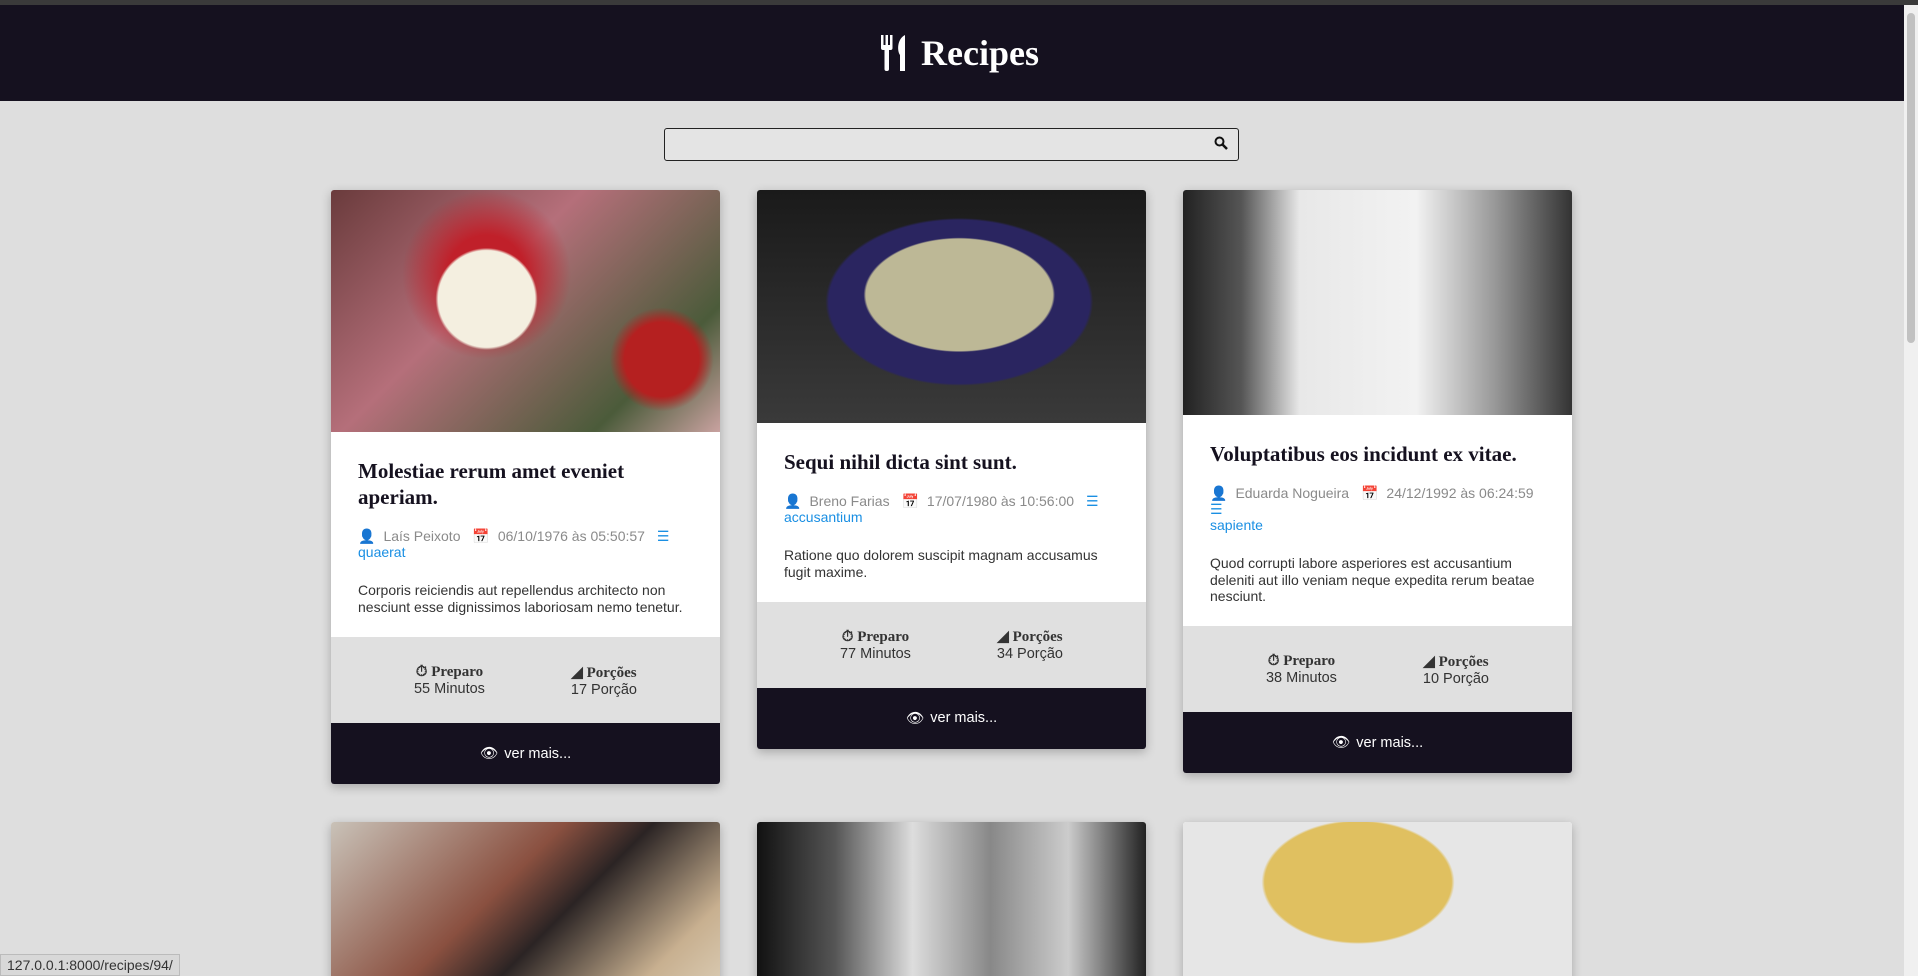 Image resolution: width=1918 pixels, height=976 pixels. What do you see at coordinates (1236, 525) in the screenshot?
I see `recipe-category-link: sapiente` at bounding box center [1236, 525].